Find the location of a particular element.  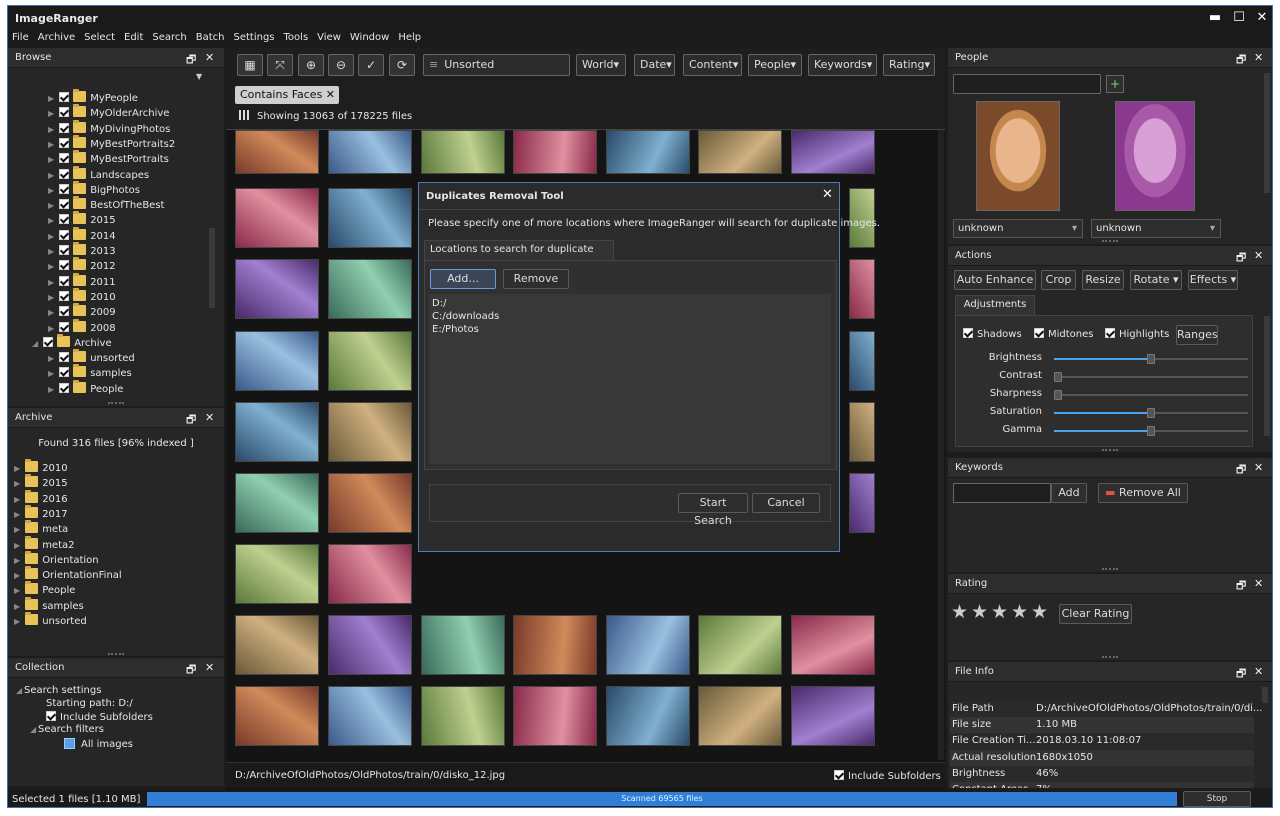

add-person-button: + is located at coordinates (1115, 84).